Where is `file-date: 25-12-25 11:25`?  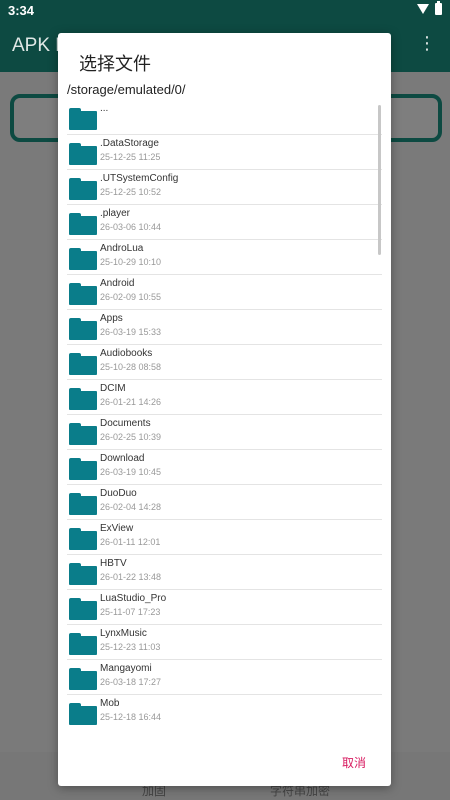
file-date: 25-12-25 11:25 is located at coordinates (130, 157).